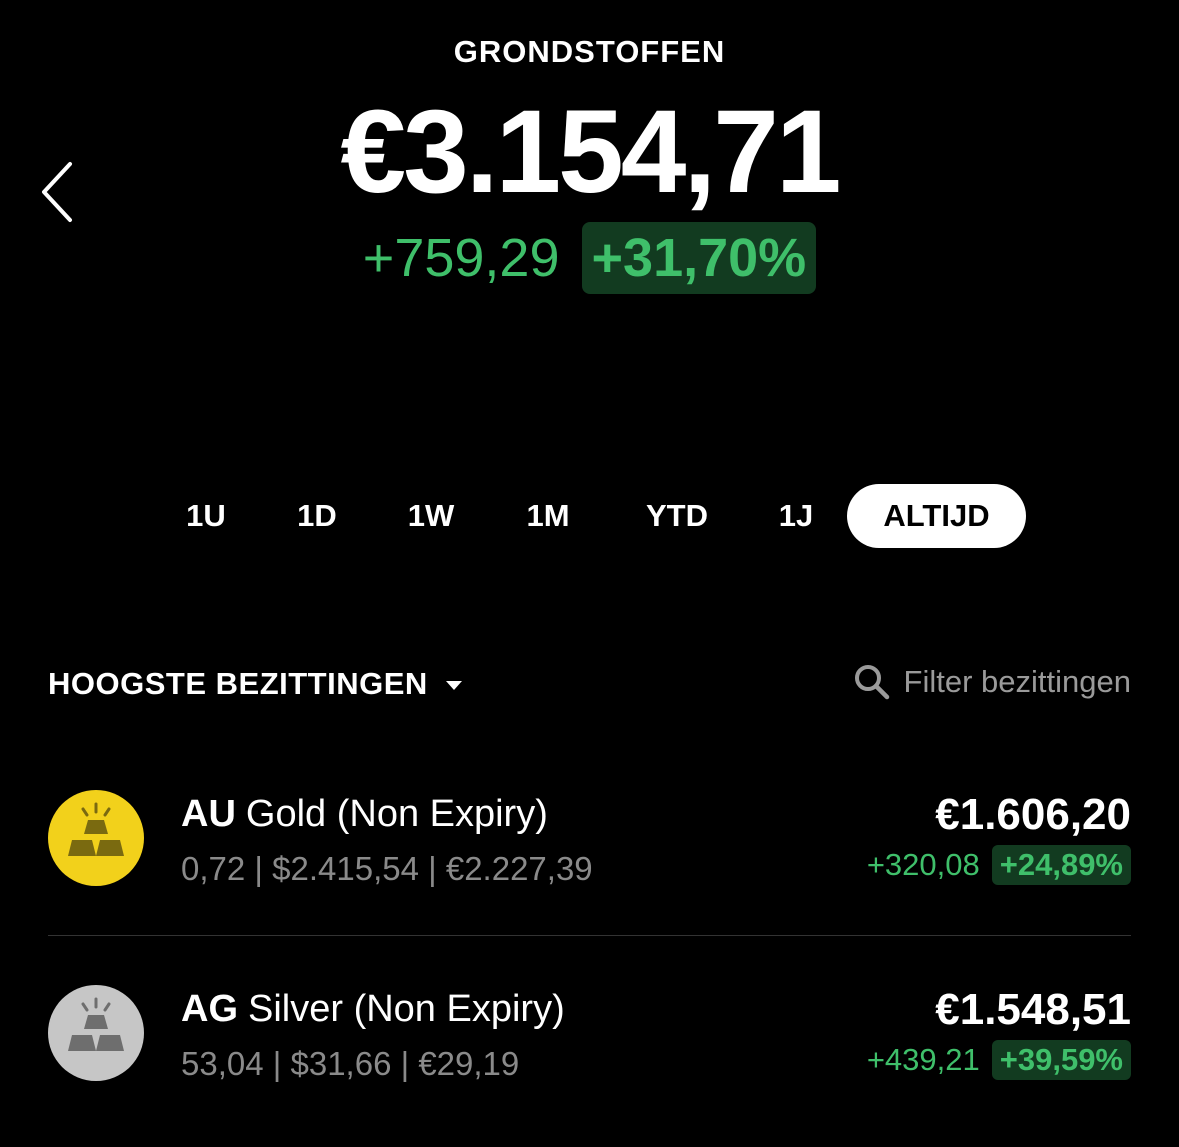  What do you see at coordinates (548, 516) in the screenshot?
I see `range-1m: 1M` at bounding box center [548, 516].